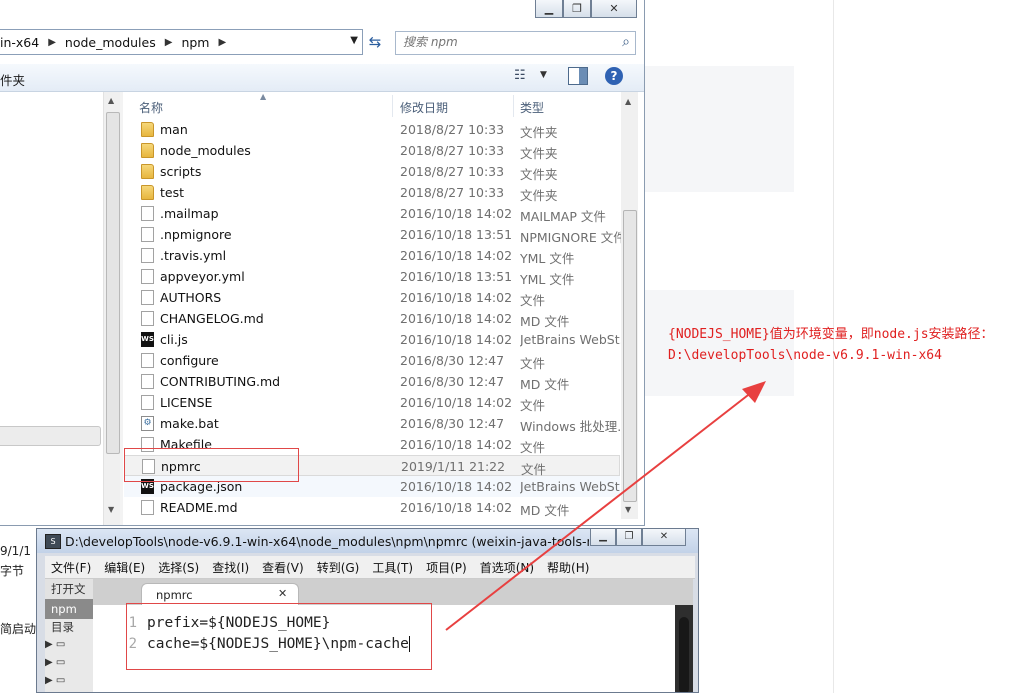  What do you see at coordinates (372, 192) in the screenshot?
I see `file-row: test 2018/8/27 10:33 文件夹` at bounding box center [372, 192].